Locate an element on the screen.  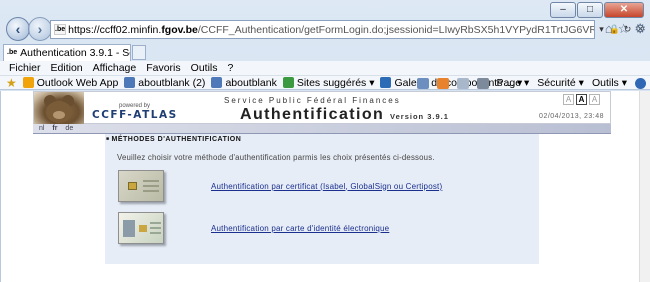
security-menu: Sécurité ▾ is located at coordinates (560, 83).